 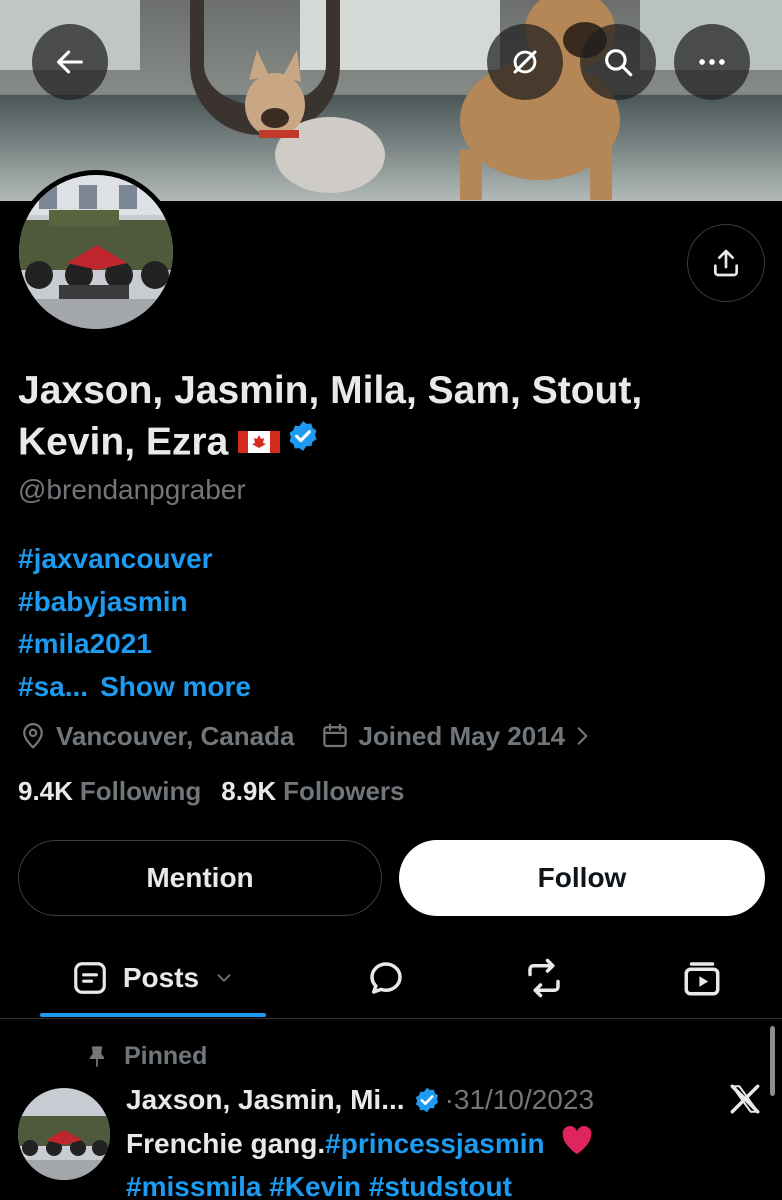 I want to click on reply-bubble-icon, so click(x=386, y=978).